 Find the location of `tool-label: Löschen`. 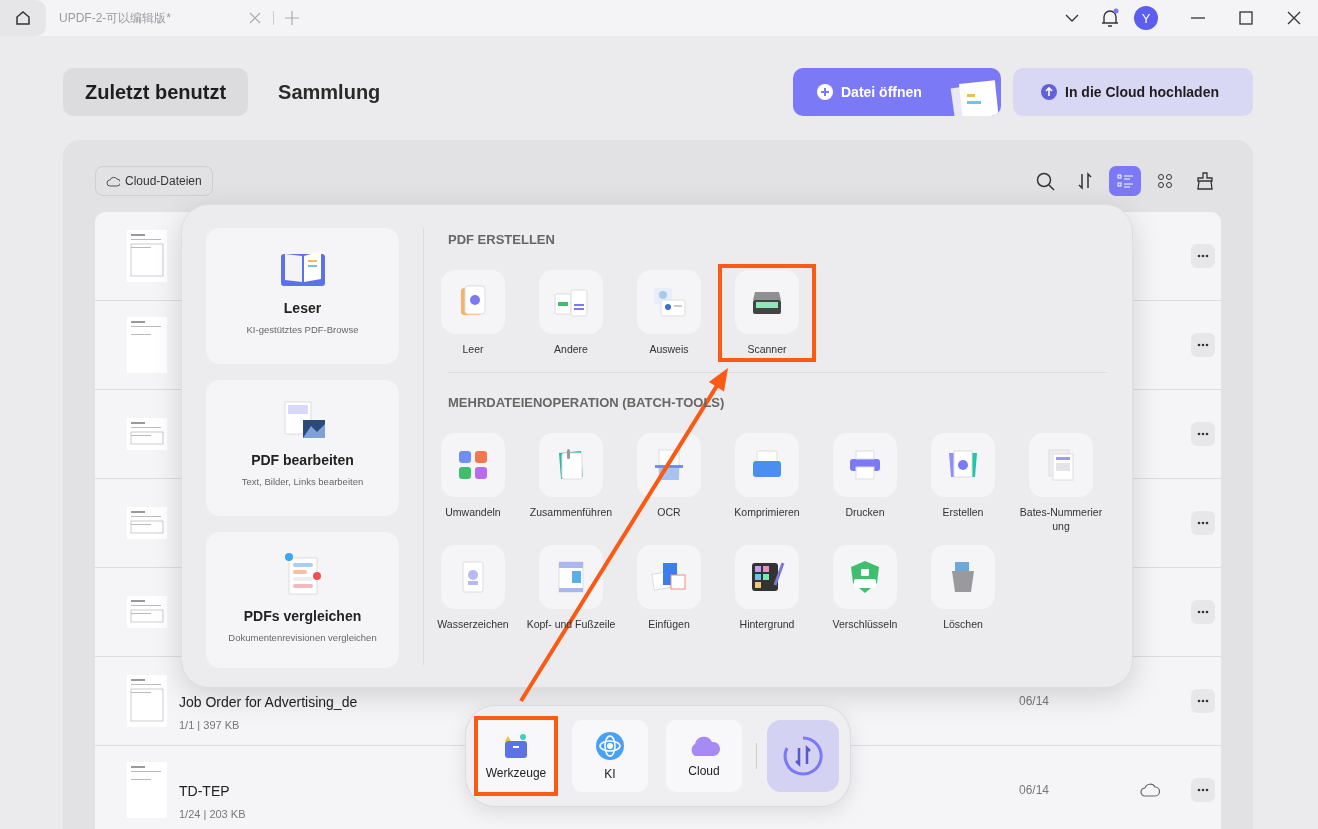

tool-label: Löschen is located at coordinates (963, 624).